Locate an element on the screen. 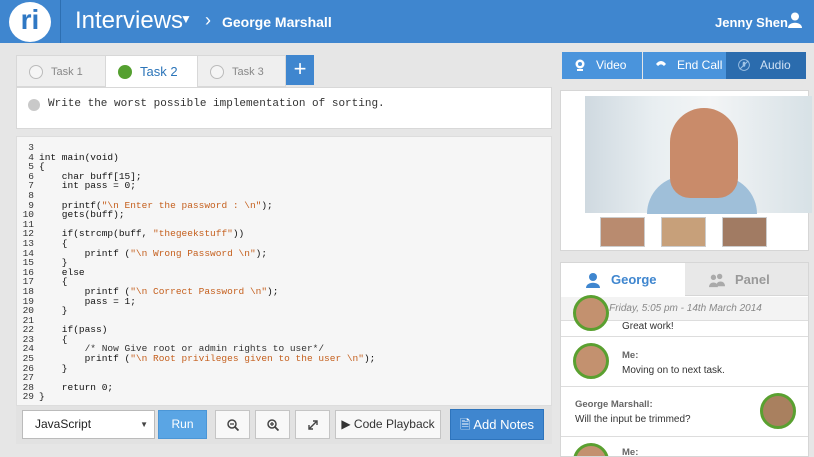  tab-task-2: Task 2 is located at coordinates (151, 71).